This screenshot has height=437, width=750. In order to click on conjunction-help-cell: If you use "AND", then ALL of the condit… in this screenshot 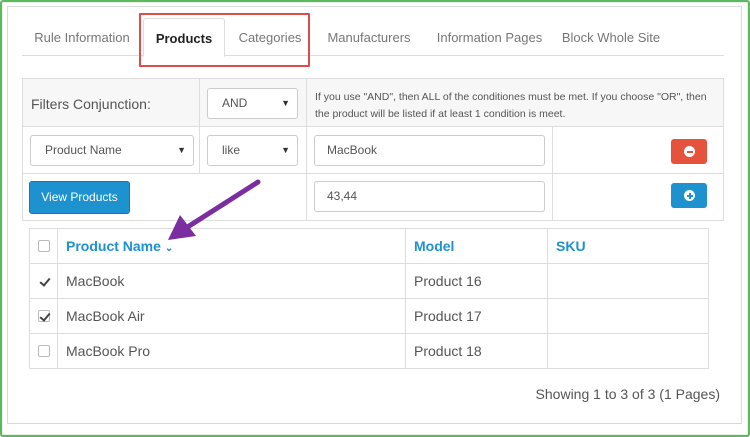, I will do `click(515, 103)`.